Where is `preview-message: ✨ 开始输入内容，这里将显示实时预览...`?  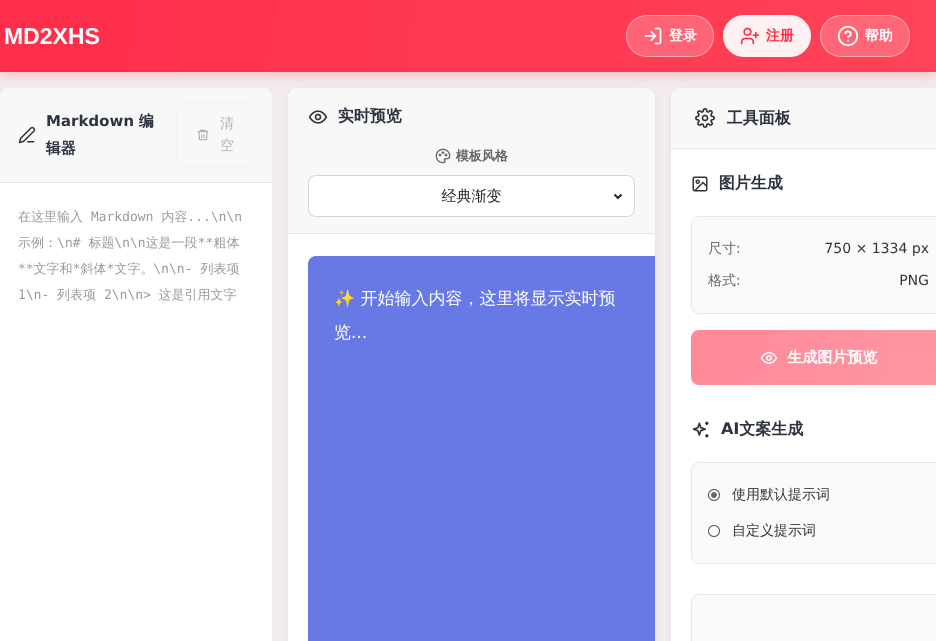
preview-message: ✨ 开始输入内容，这里将显示实时预览... is located at coordinates (475, 316).